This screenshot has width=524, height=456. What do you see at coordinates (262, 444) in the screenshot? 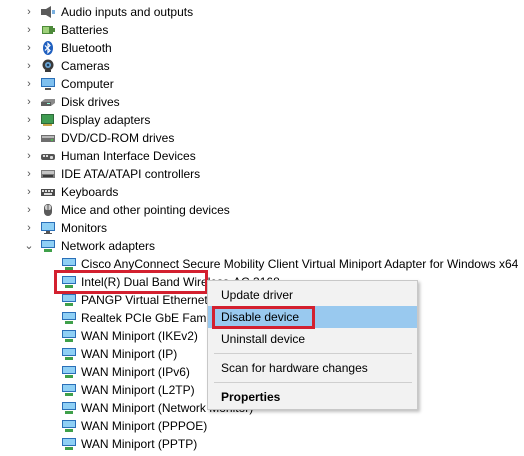
I see `adapter-item-wan-pptp: WAN Miniport (PPTP)` at bounding box center [262, 444].